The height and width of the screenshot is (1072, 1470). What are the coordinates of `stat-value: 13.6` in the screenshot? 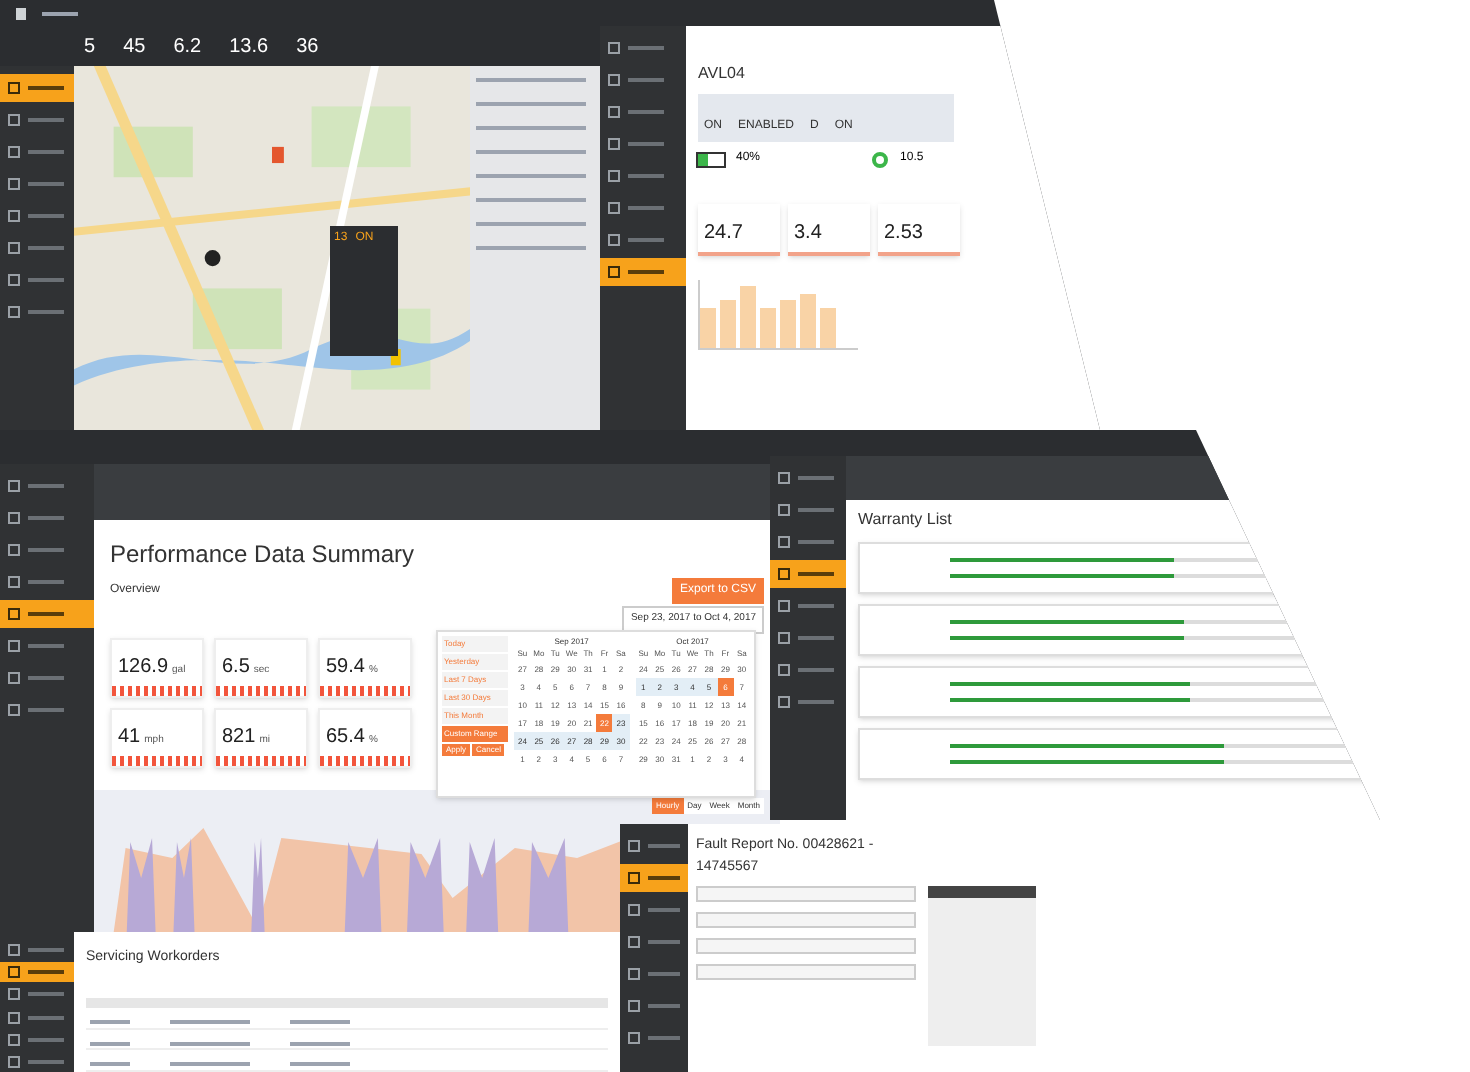 It's located at (249, 47).